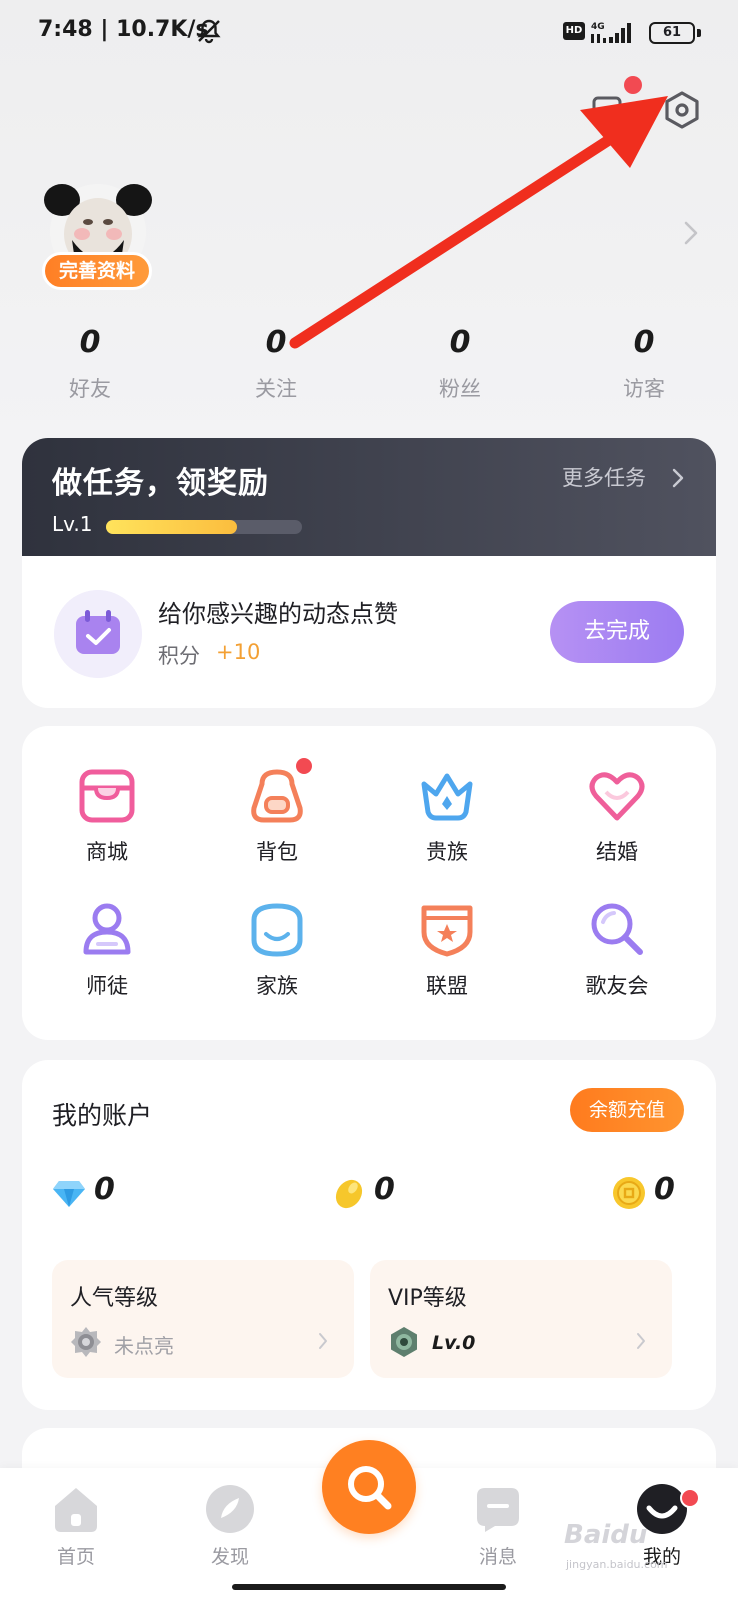 This screenshot has height=1600, width=738. Describe the element at coordinates (617, 986) in the screenshot. I see `feature-label: 歌友会` at that location.